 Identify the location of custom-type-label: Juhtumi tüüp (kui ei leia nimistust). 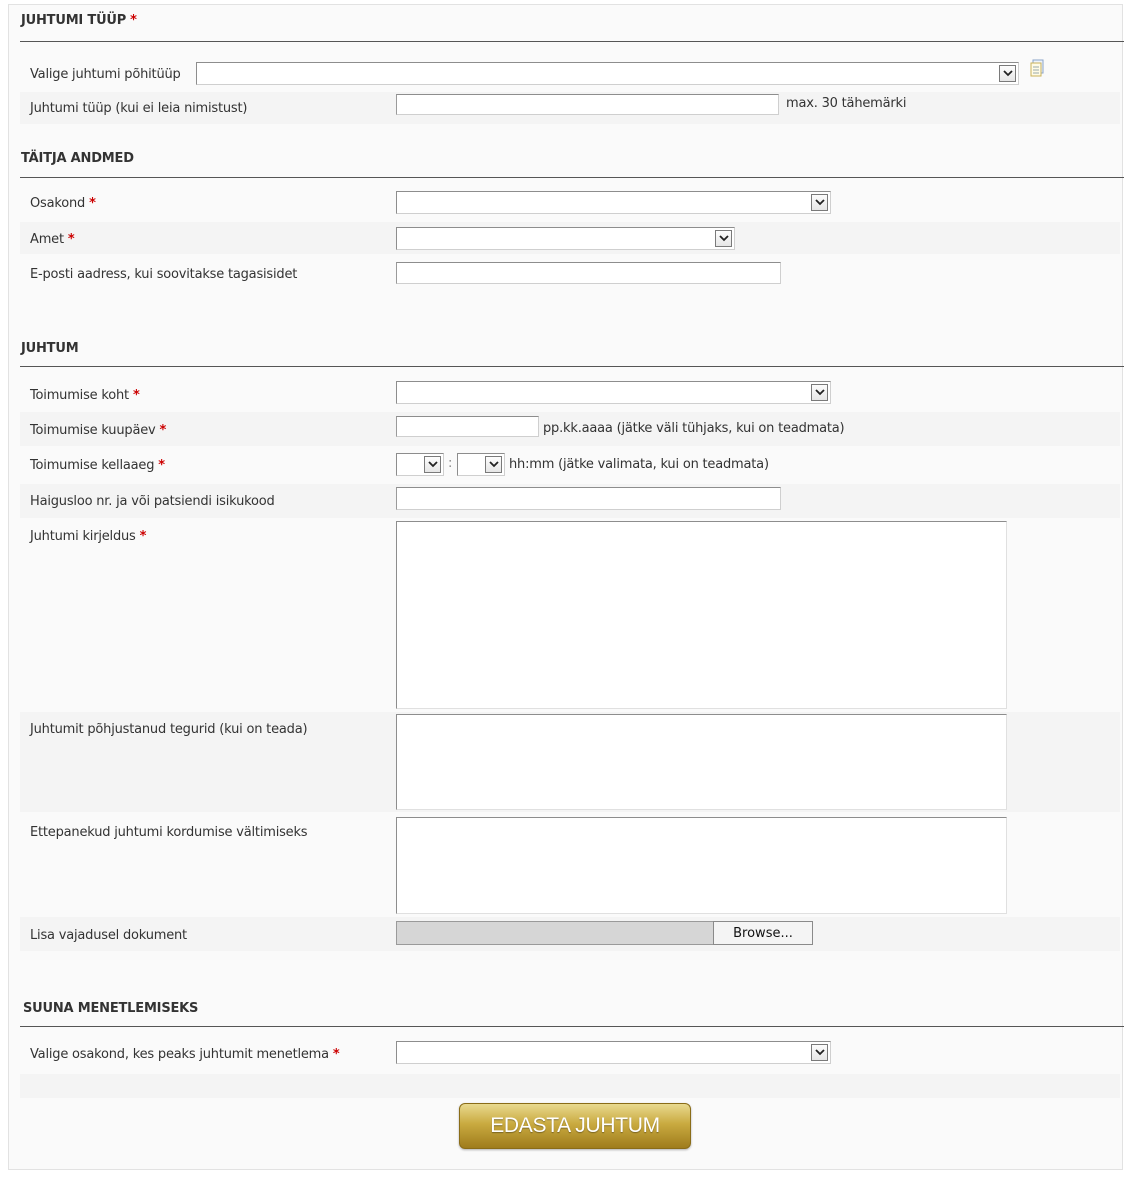
(139, 108).